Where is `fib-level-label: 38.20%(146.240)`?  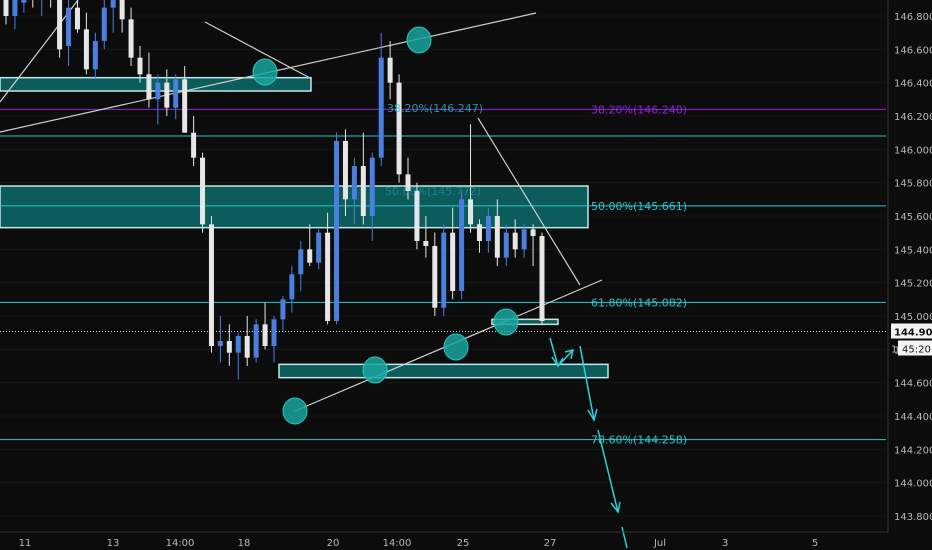
fib-level-label: 38.20%(146.240) is located at coordinates (639, 109).